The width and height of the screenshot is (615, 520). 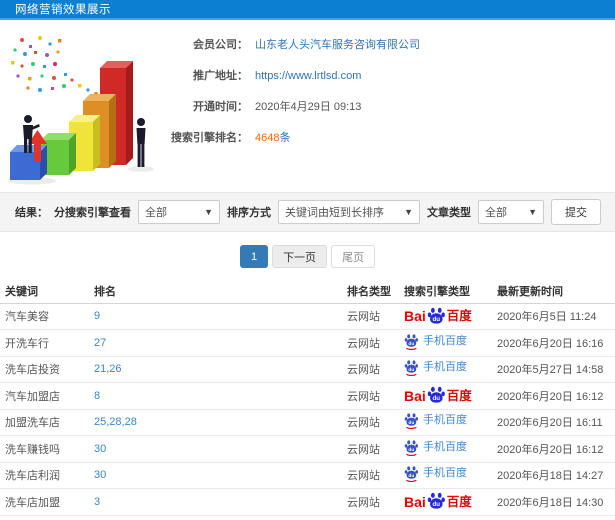 I want to click on results-label: 结果：, so click(x=31, y=213).